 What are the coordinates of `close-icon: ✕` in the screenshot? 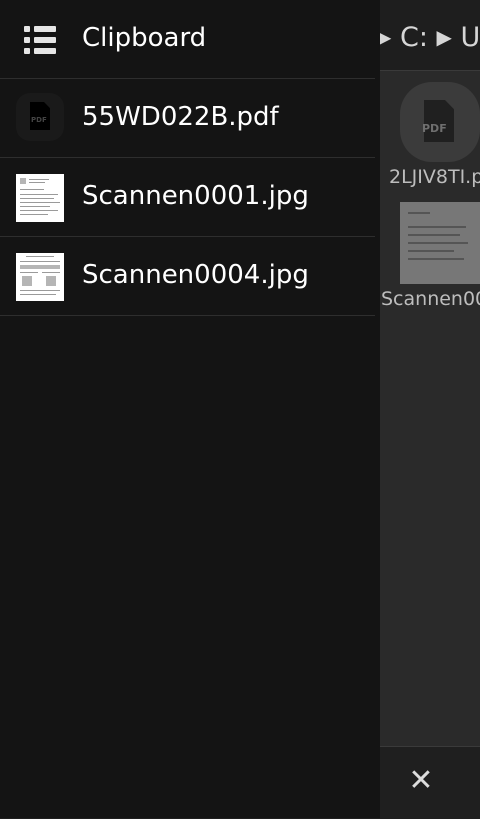 It's located at (421, 781).